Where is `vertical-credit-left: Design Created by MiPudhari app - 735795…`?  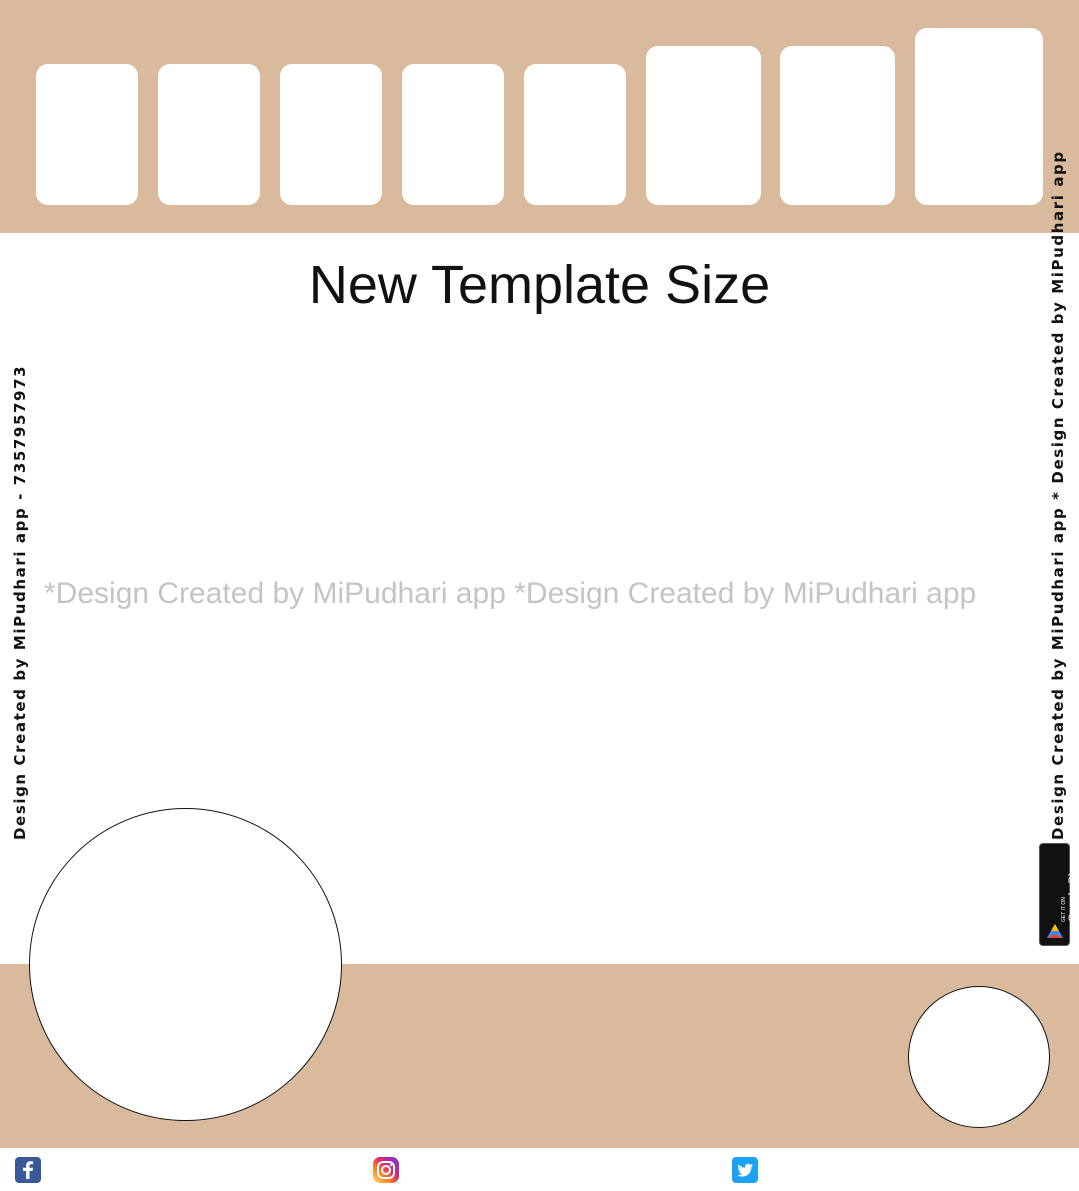
vertical-credit-left: Design Created by MiPudhari app - 735795… is located at coordinates (20, 602).